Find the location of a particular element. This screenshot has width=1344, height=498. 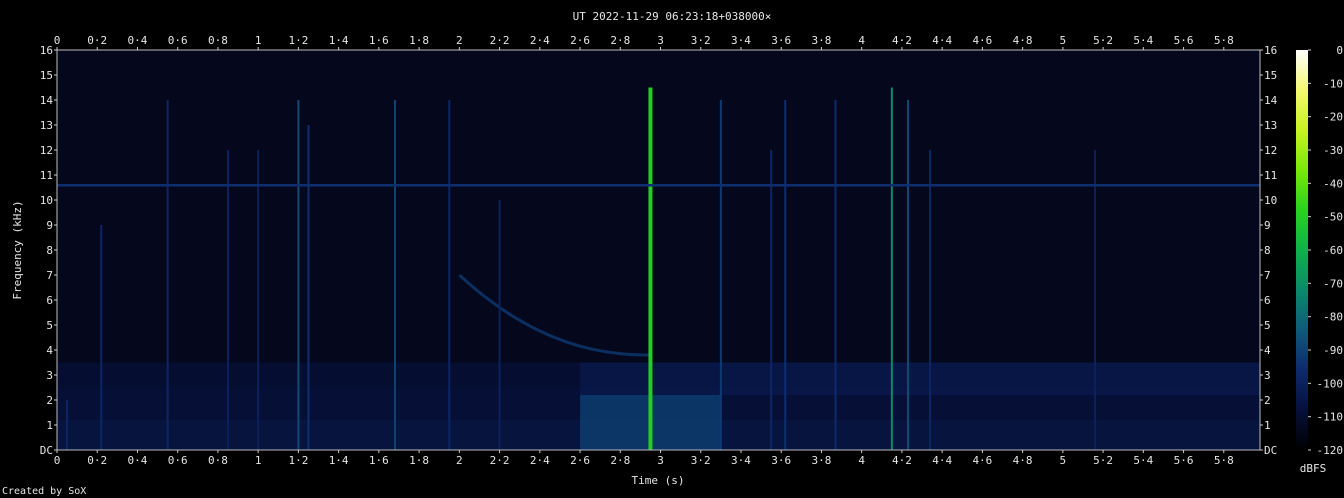

colorbar-gradient is located at coordinates (1302, 250).